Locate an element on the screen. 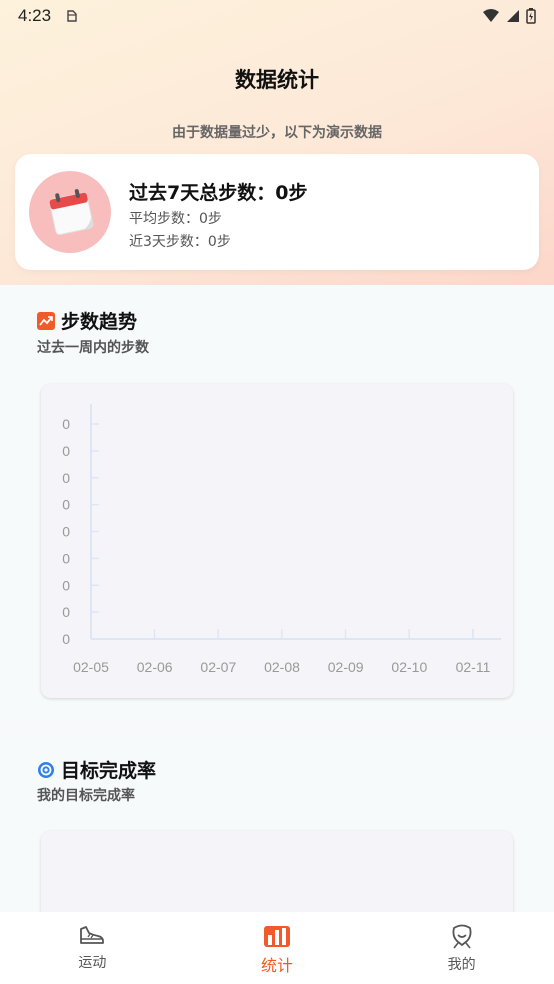 The height and width of the screenshot is (984, 554). trend-chart-icon is located at coordinates (46, 320).